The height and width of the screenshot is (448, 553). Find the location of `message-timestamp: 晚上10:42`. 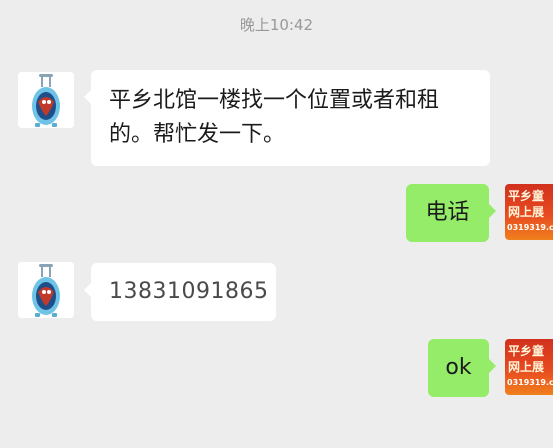

message-timestamp: 晚上10:42 is located at coordinates (276, 25).